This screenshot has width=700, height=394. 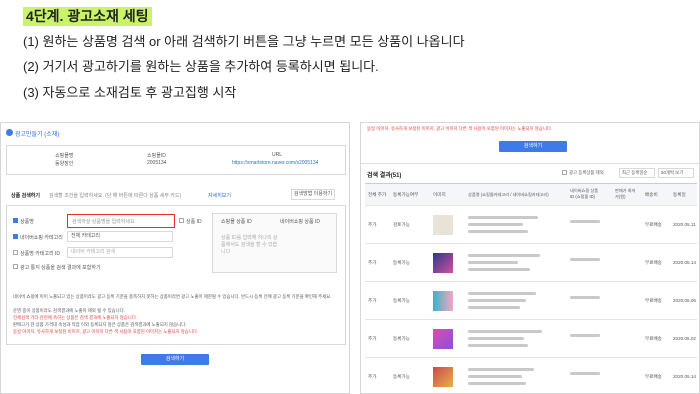 I want to click on include-label: 광고 통지 상품을 검색 결과에 포함하기, so click(x=60, y=268).